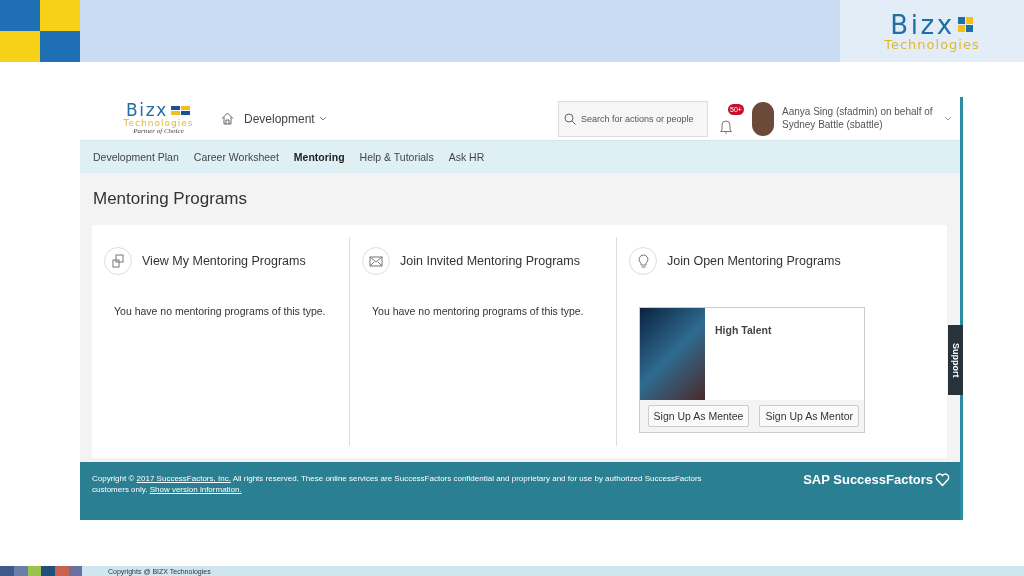  What do you see at coordinates (397, 485) in the screenshot?
I see `copyright-text: Copyright © 2017 SuccessFactors, Inc. All rights reserved. These online services are SuccessFactors confidential and proprietary and for use by authorized SuccessFactors customers only. Show version information.` at bounding box center [397, 485].